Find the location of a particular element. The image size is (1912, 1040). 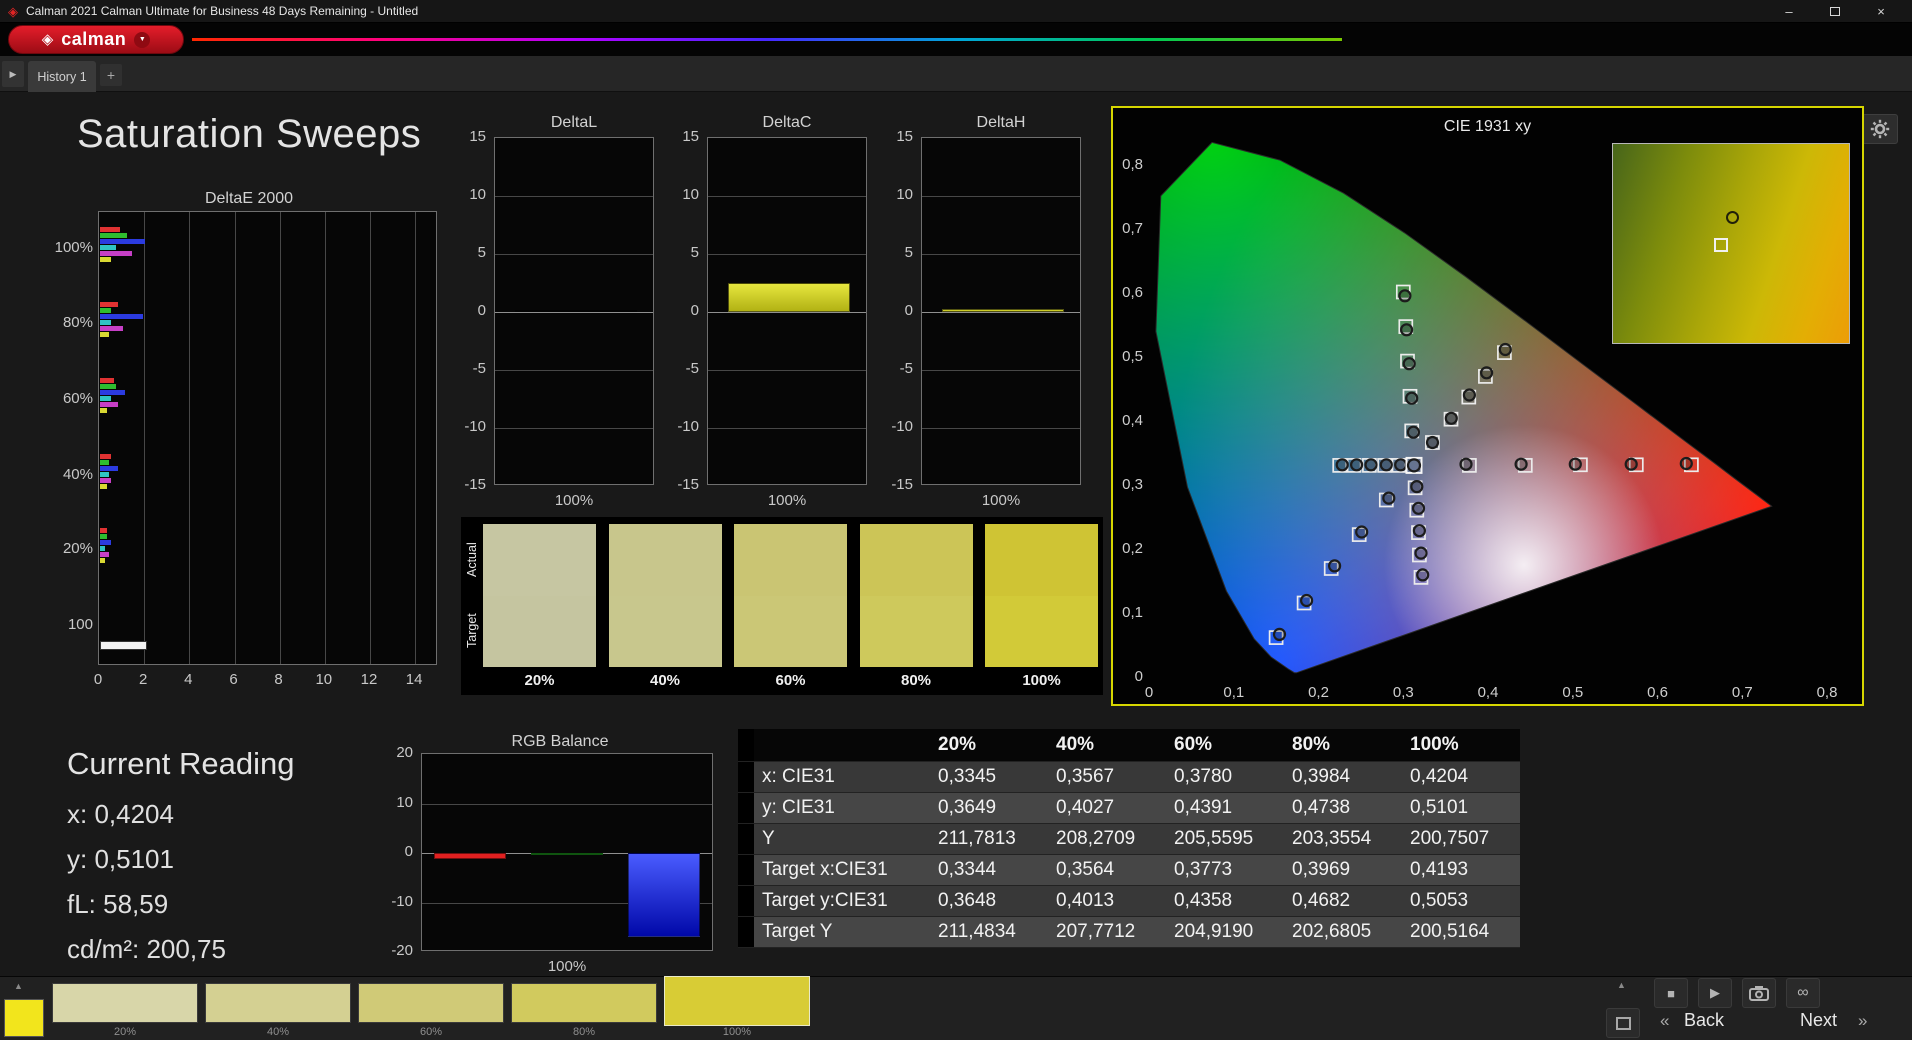

add-tab-button: + is located at coordinates (111, 75).